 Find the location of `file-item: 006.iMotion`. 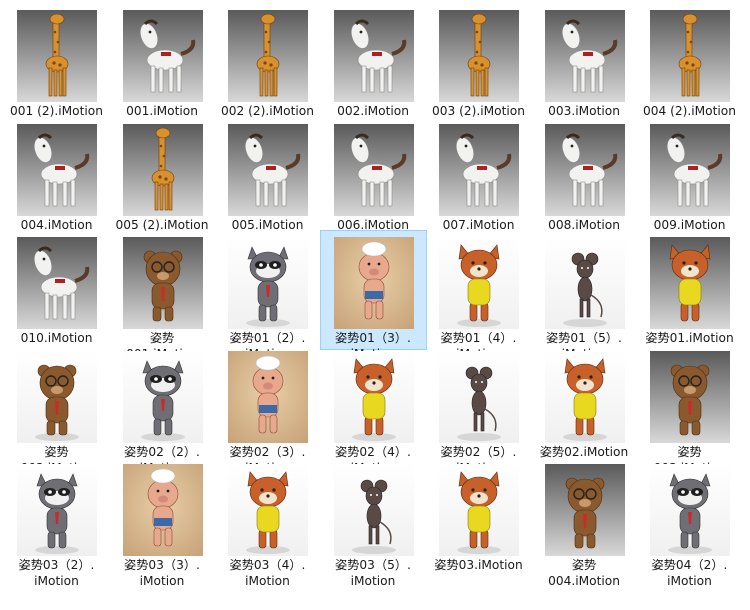

file-item: 006.iMotion is located at coordinates (373, 177).